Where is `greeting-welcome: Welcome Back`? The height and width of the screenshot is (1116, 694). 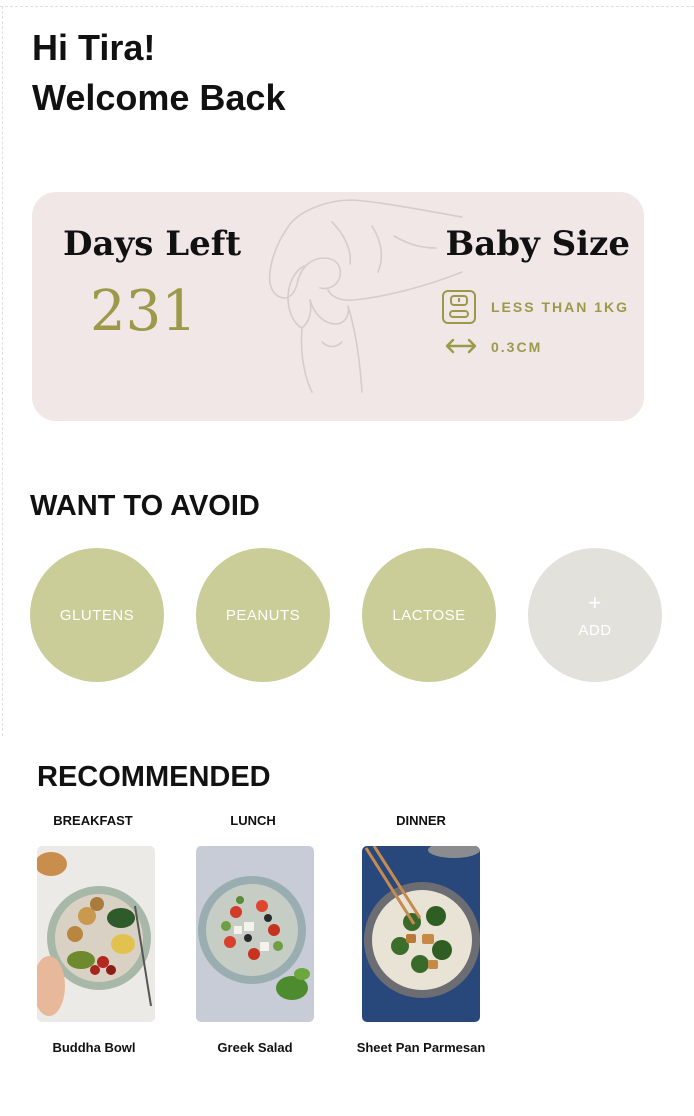
greeting-welcome: Welcome Back is located at coordinates (159, 97).